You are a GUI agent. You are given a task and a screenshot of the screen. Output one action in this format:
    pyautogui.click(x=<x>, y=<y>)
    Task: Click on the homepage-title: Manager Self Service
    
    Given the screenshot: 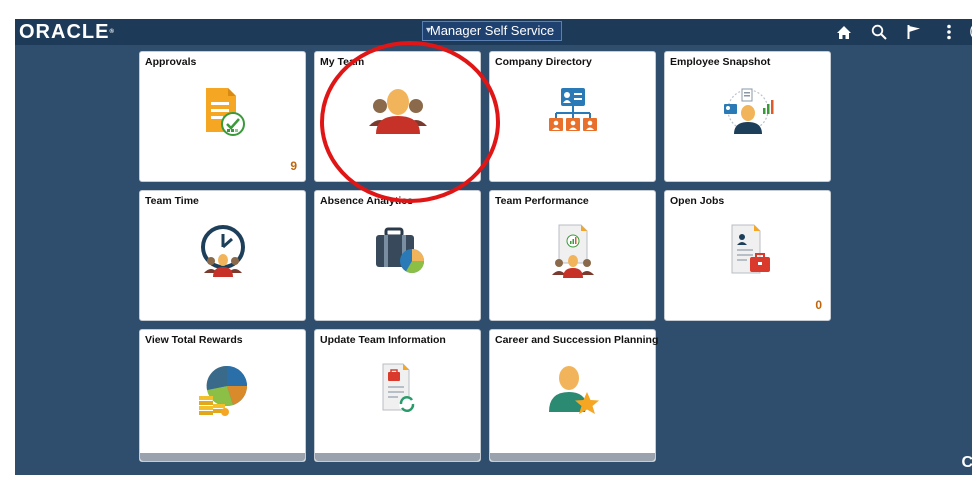 What is the action you would take?
    pyautogui.click(x=492, y=30)
    